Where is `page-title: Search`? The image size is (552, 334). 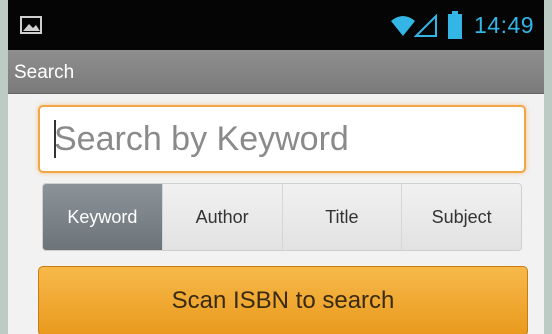 page-title: Search is located at coordinates (44, 72).